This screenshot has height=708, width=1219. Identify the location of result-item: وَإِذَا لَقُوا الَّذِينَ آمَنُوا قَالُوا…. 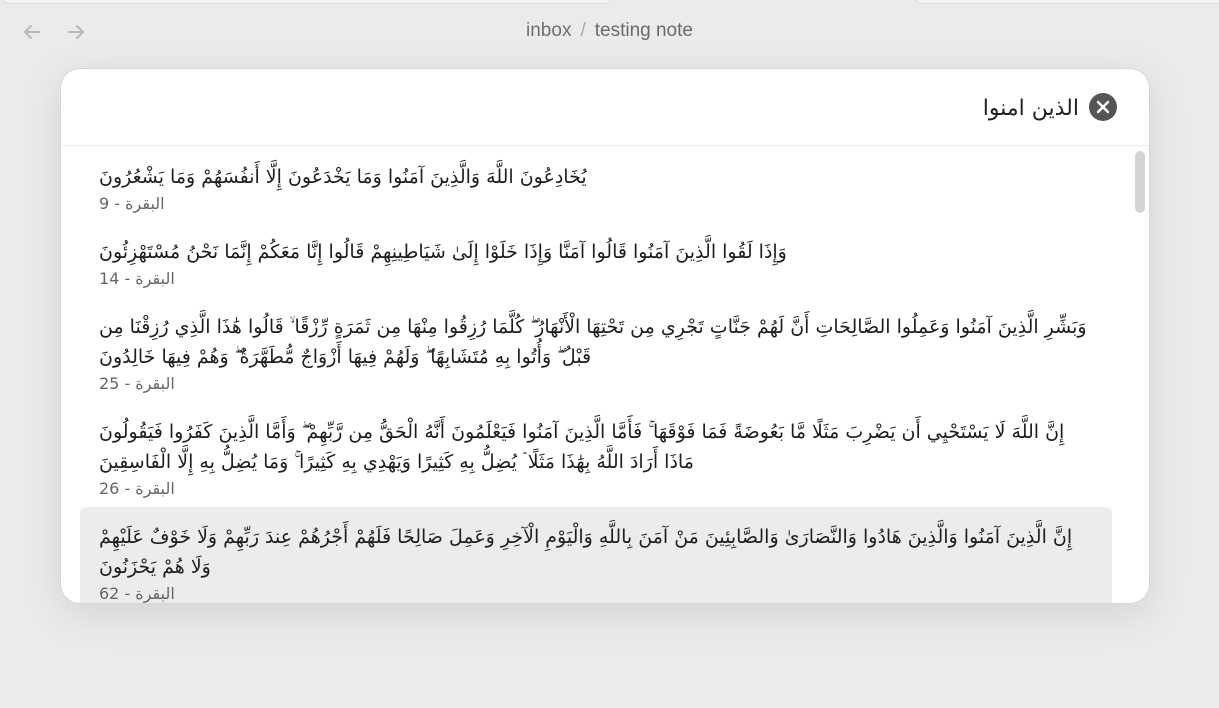
(596, 259).